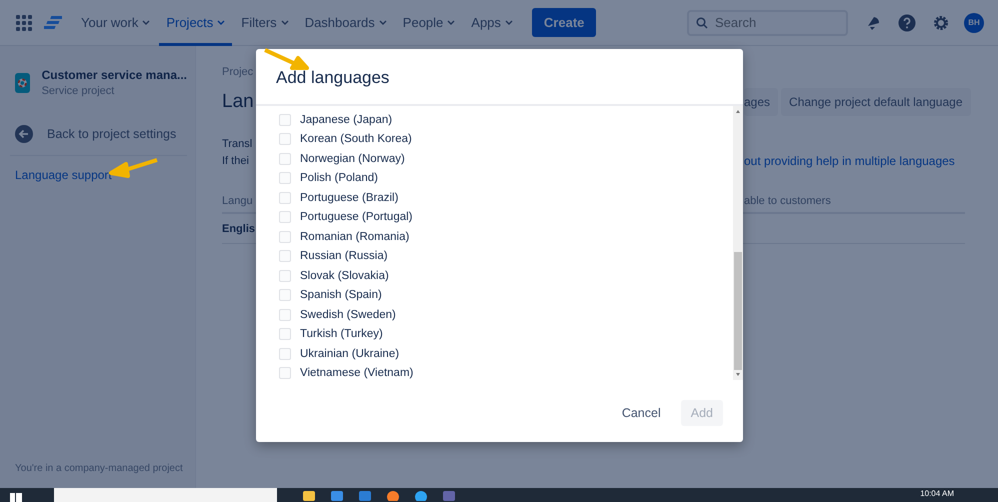  Describe the element at coordinates (875, 102) in the screenshot. I see `toolbar-button: Change project default language` at that location.